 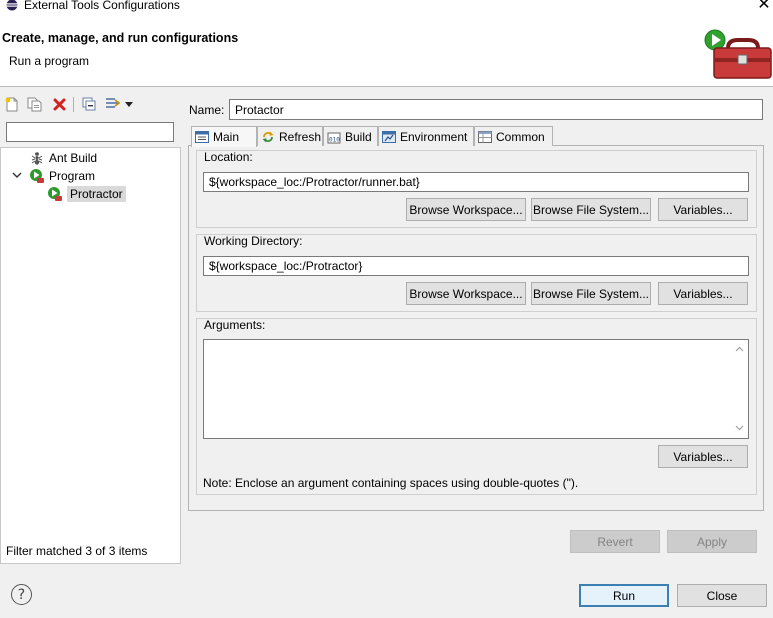 What do you see at coordinates (12, 104) in the screenshot?
I see `new-launch-configuration-icon` at bounding box center [12, 104].